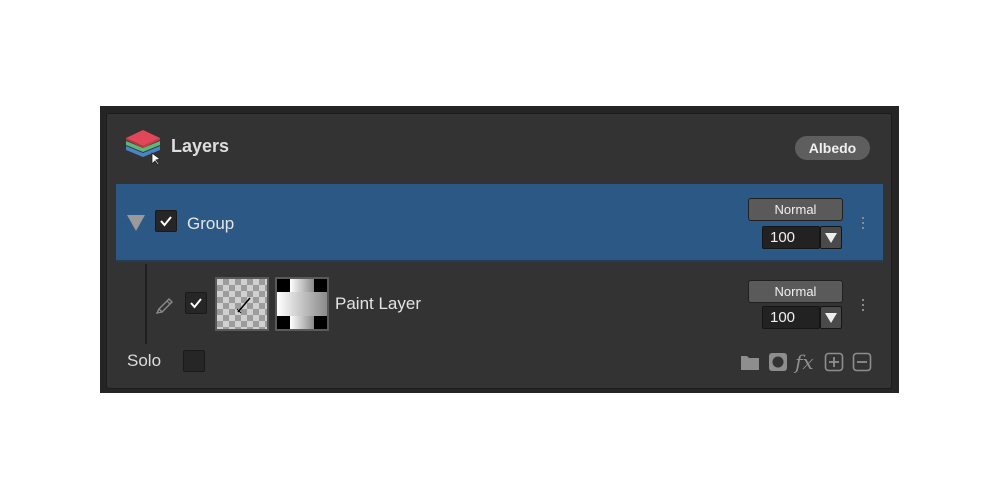 The image size is (1000, 500). Describe the element at coordinates (302, 304) in the screenshot. I see `layer-mask-thumbnail` at that location.